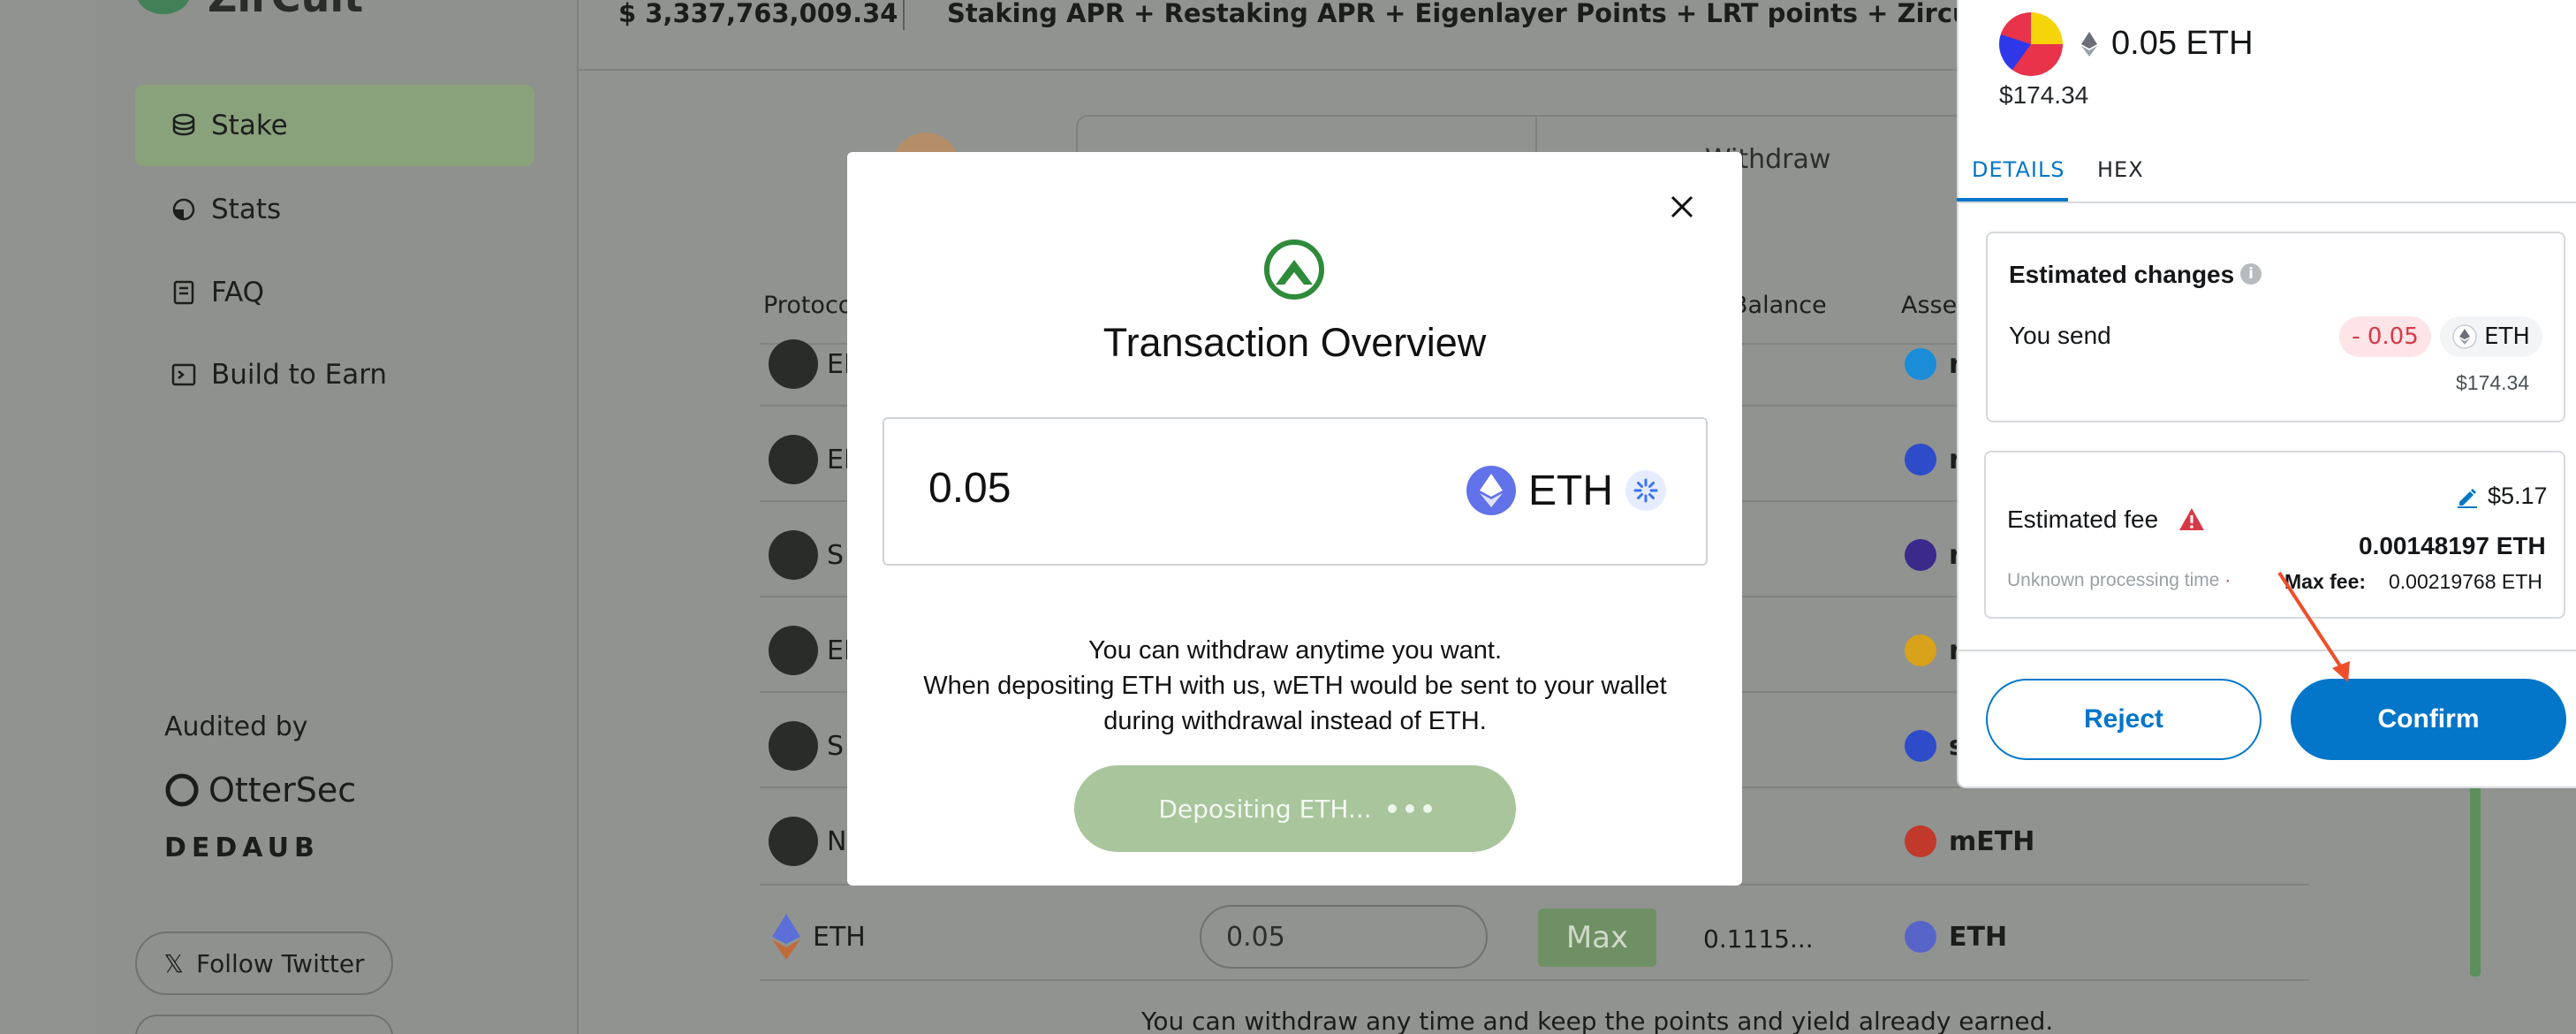  What do you see at coordinates (1294, 269) in the screenshot?
I see `zircuit-logo-icon` at bounding box center [1294, 269].